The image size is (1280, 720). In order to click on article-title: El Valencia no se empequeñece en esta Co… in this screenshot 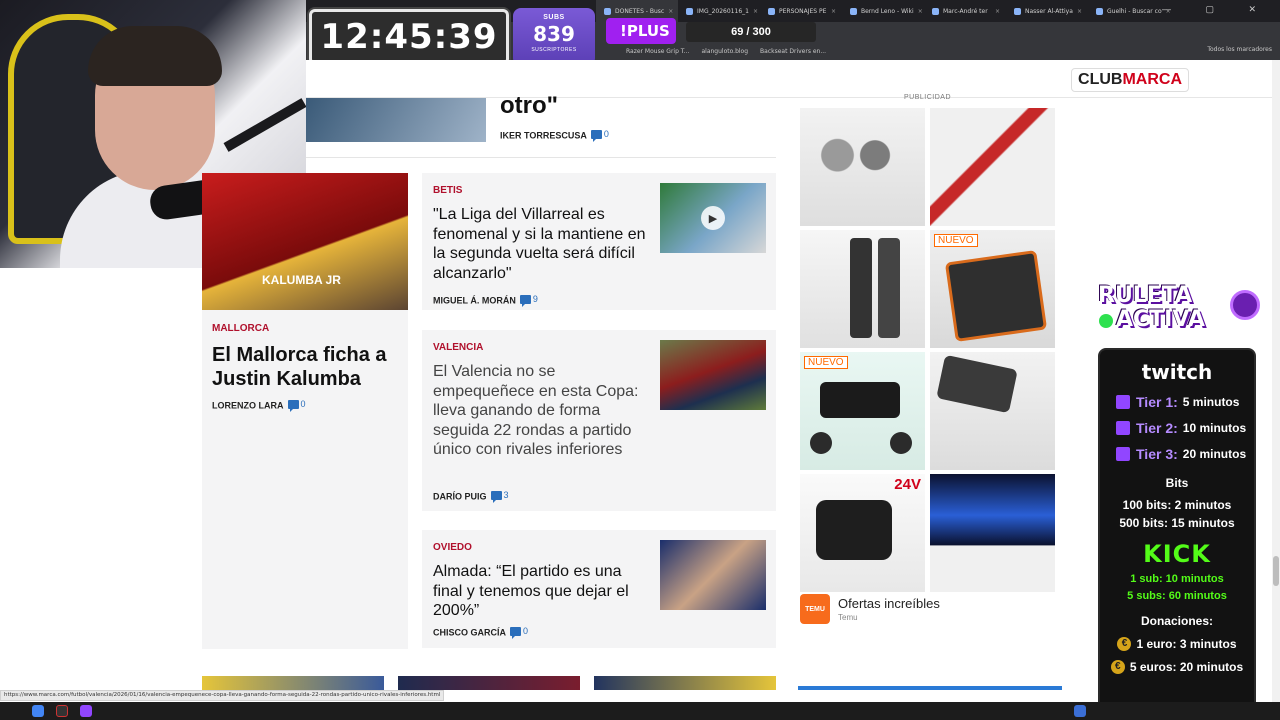, I will do `click(540, 411)`.